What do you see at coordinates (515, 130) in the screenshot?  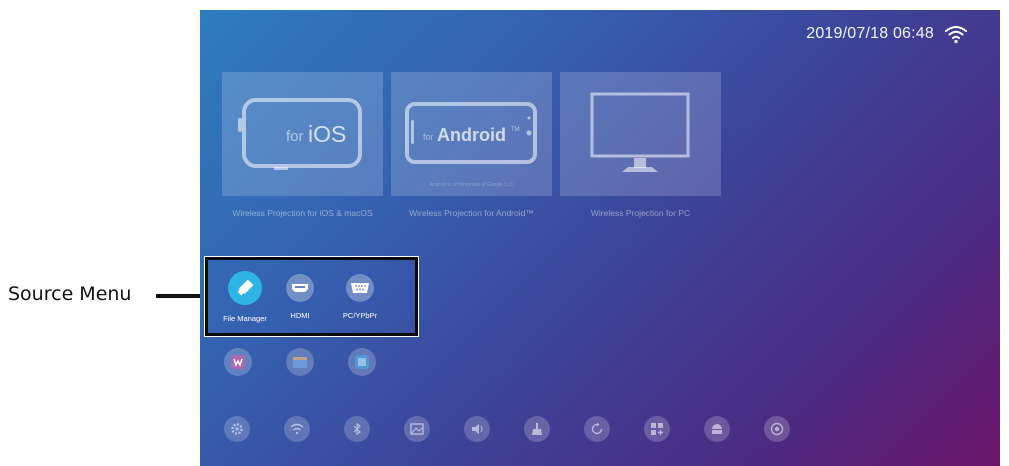 I see `card-android-trademark: TM` at bounding box center [515, 130].